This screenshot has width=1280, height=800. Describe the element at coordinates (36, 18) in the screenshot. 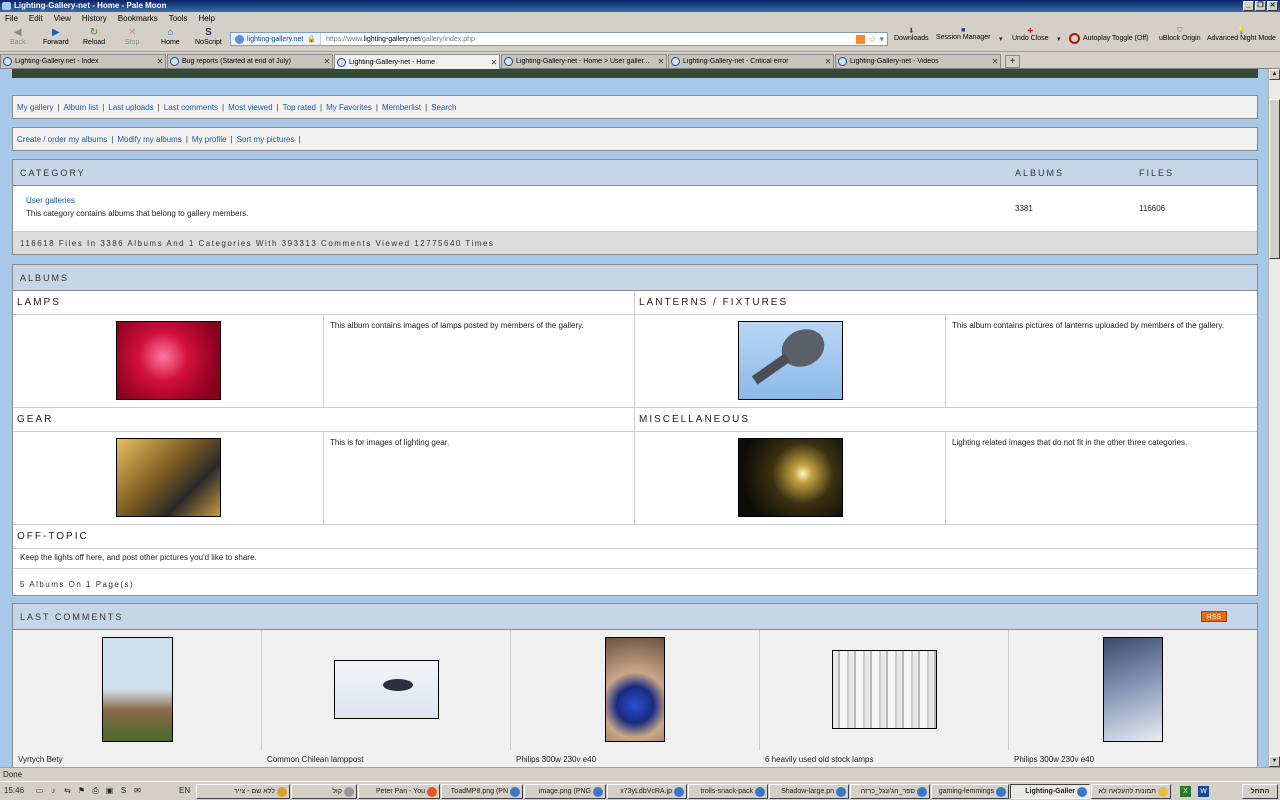

I see `menu-edit: Edit` at that location.